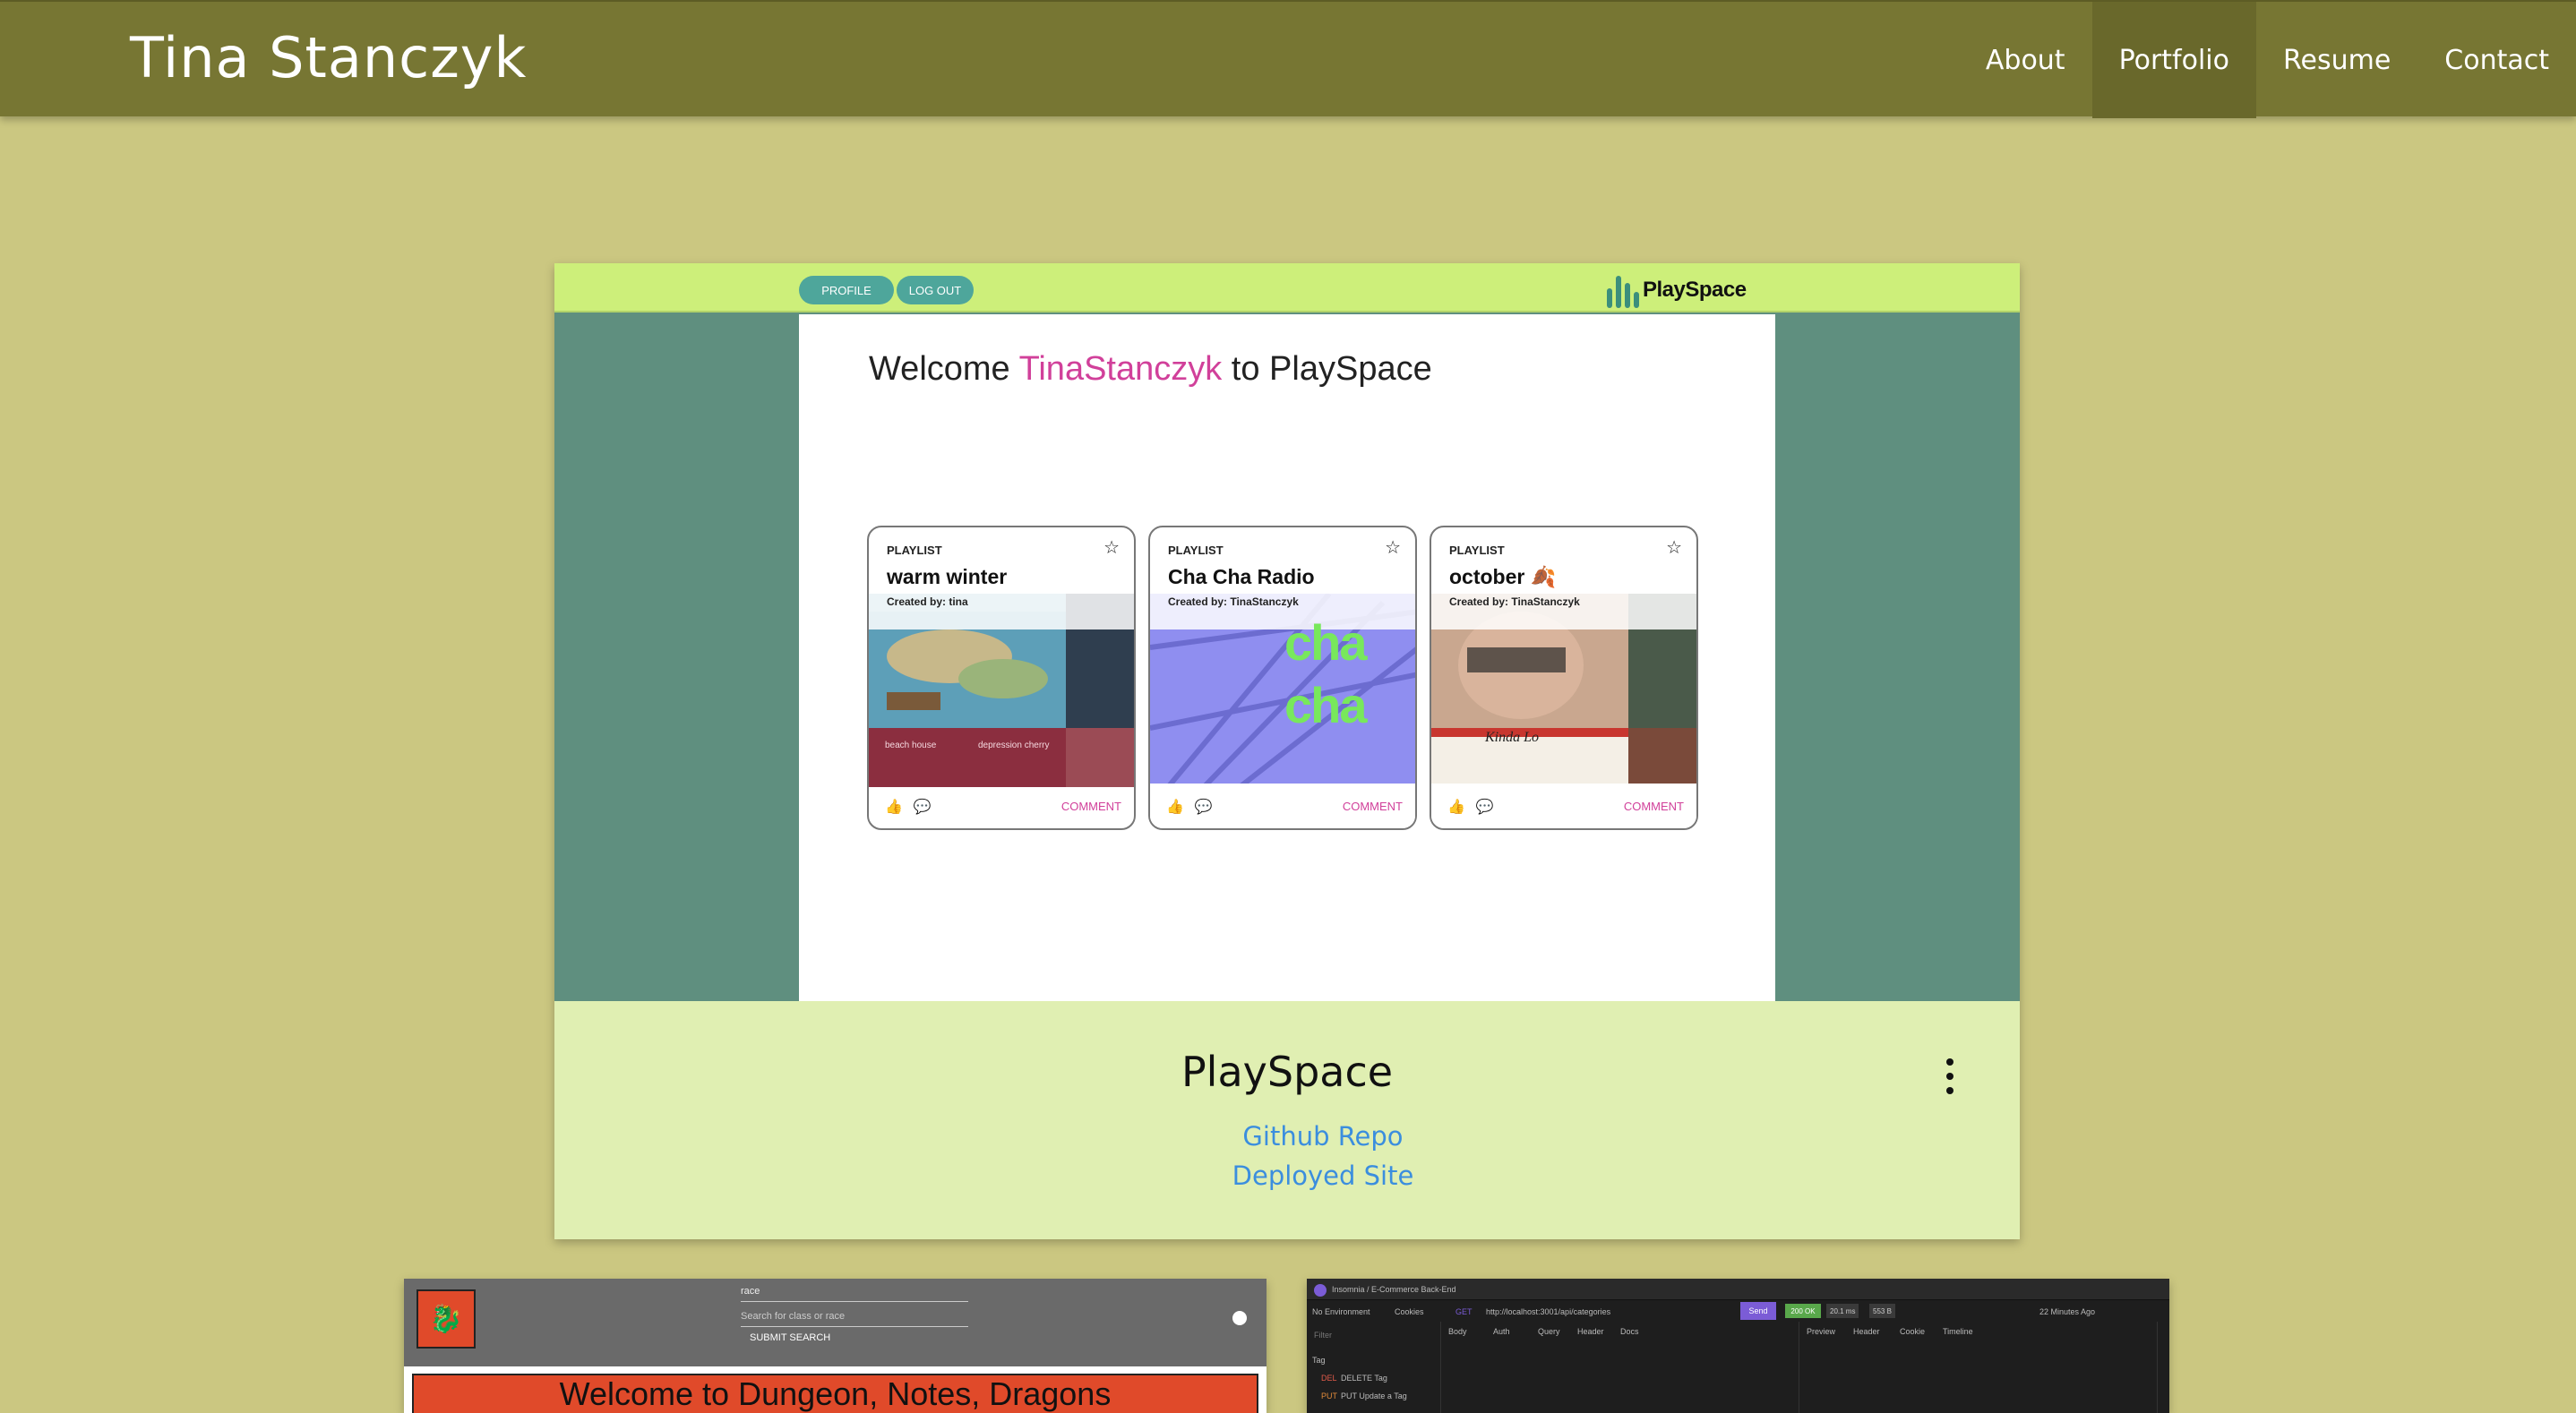  I want to click on sidebar-request: PUT Update a Tag, so click(1374, 1396).